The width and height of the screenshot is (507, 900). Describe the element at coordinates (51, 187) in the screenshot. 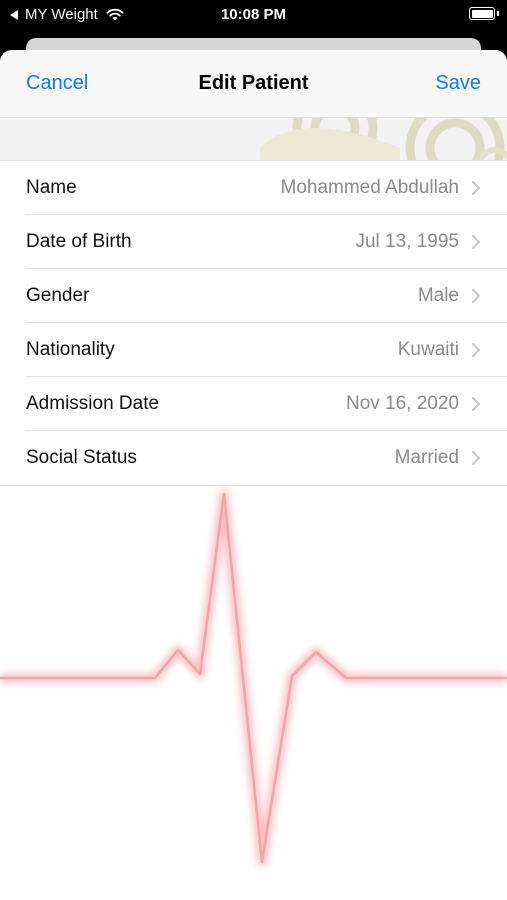

I see `row-label: Name` at that location.